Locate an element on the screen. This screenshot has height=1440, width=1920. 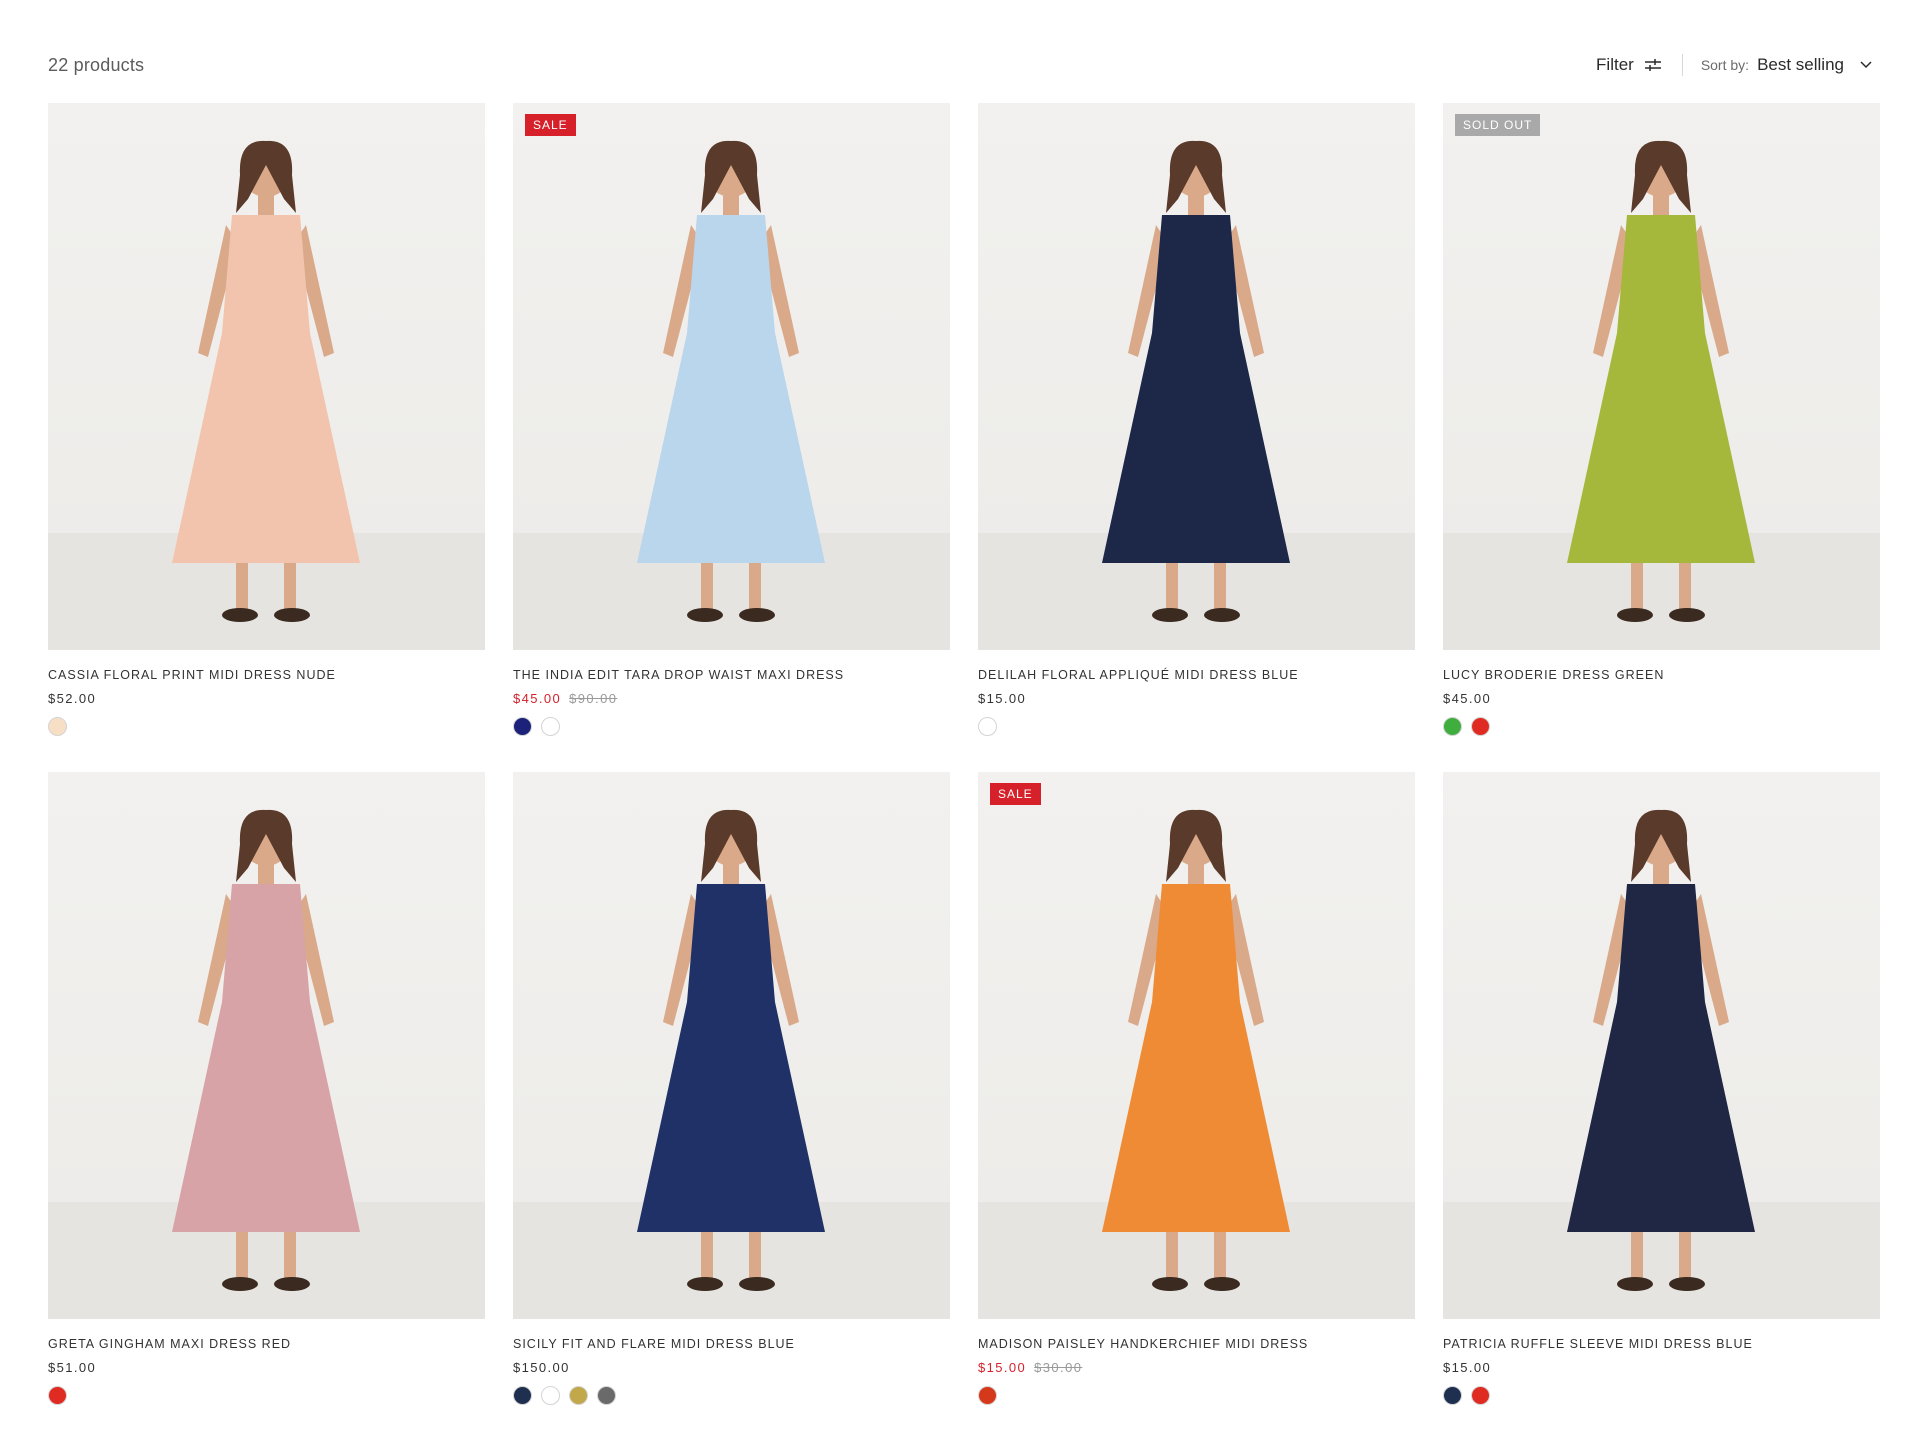
chevron-down-icon is located at coordinates (1866, 65).